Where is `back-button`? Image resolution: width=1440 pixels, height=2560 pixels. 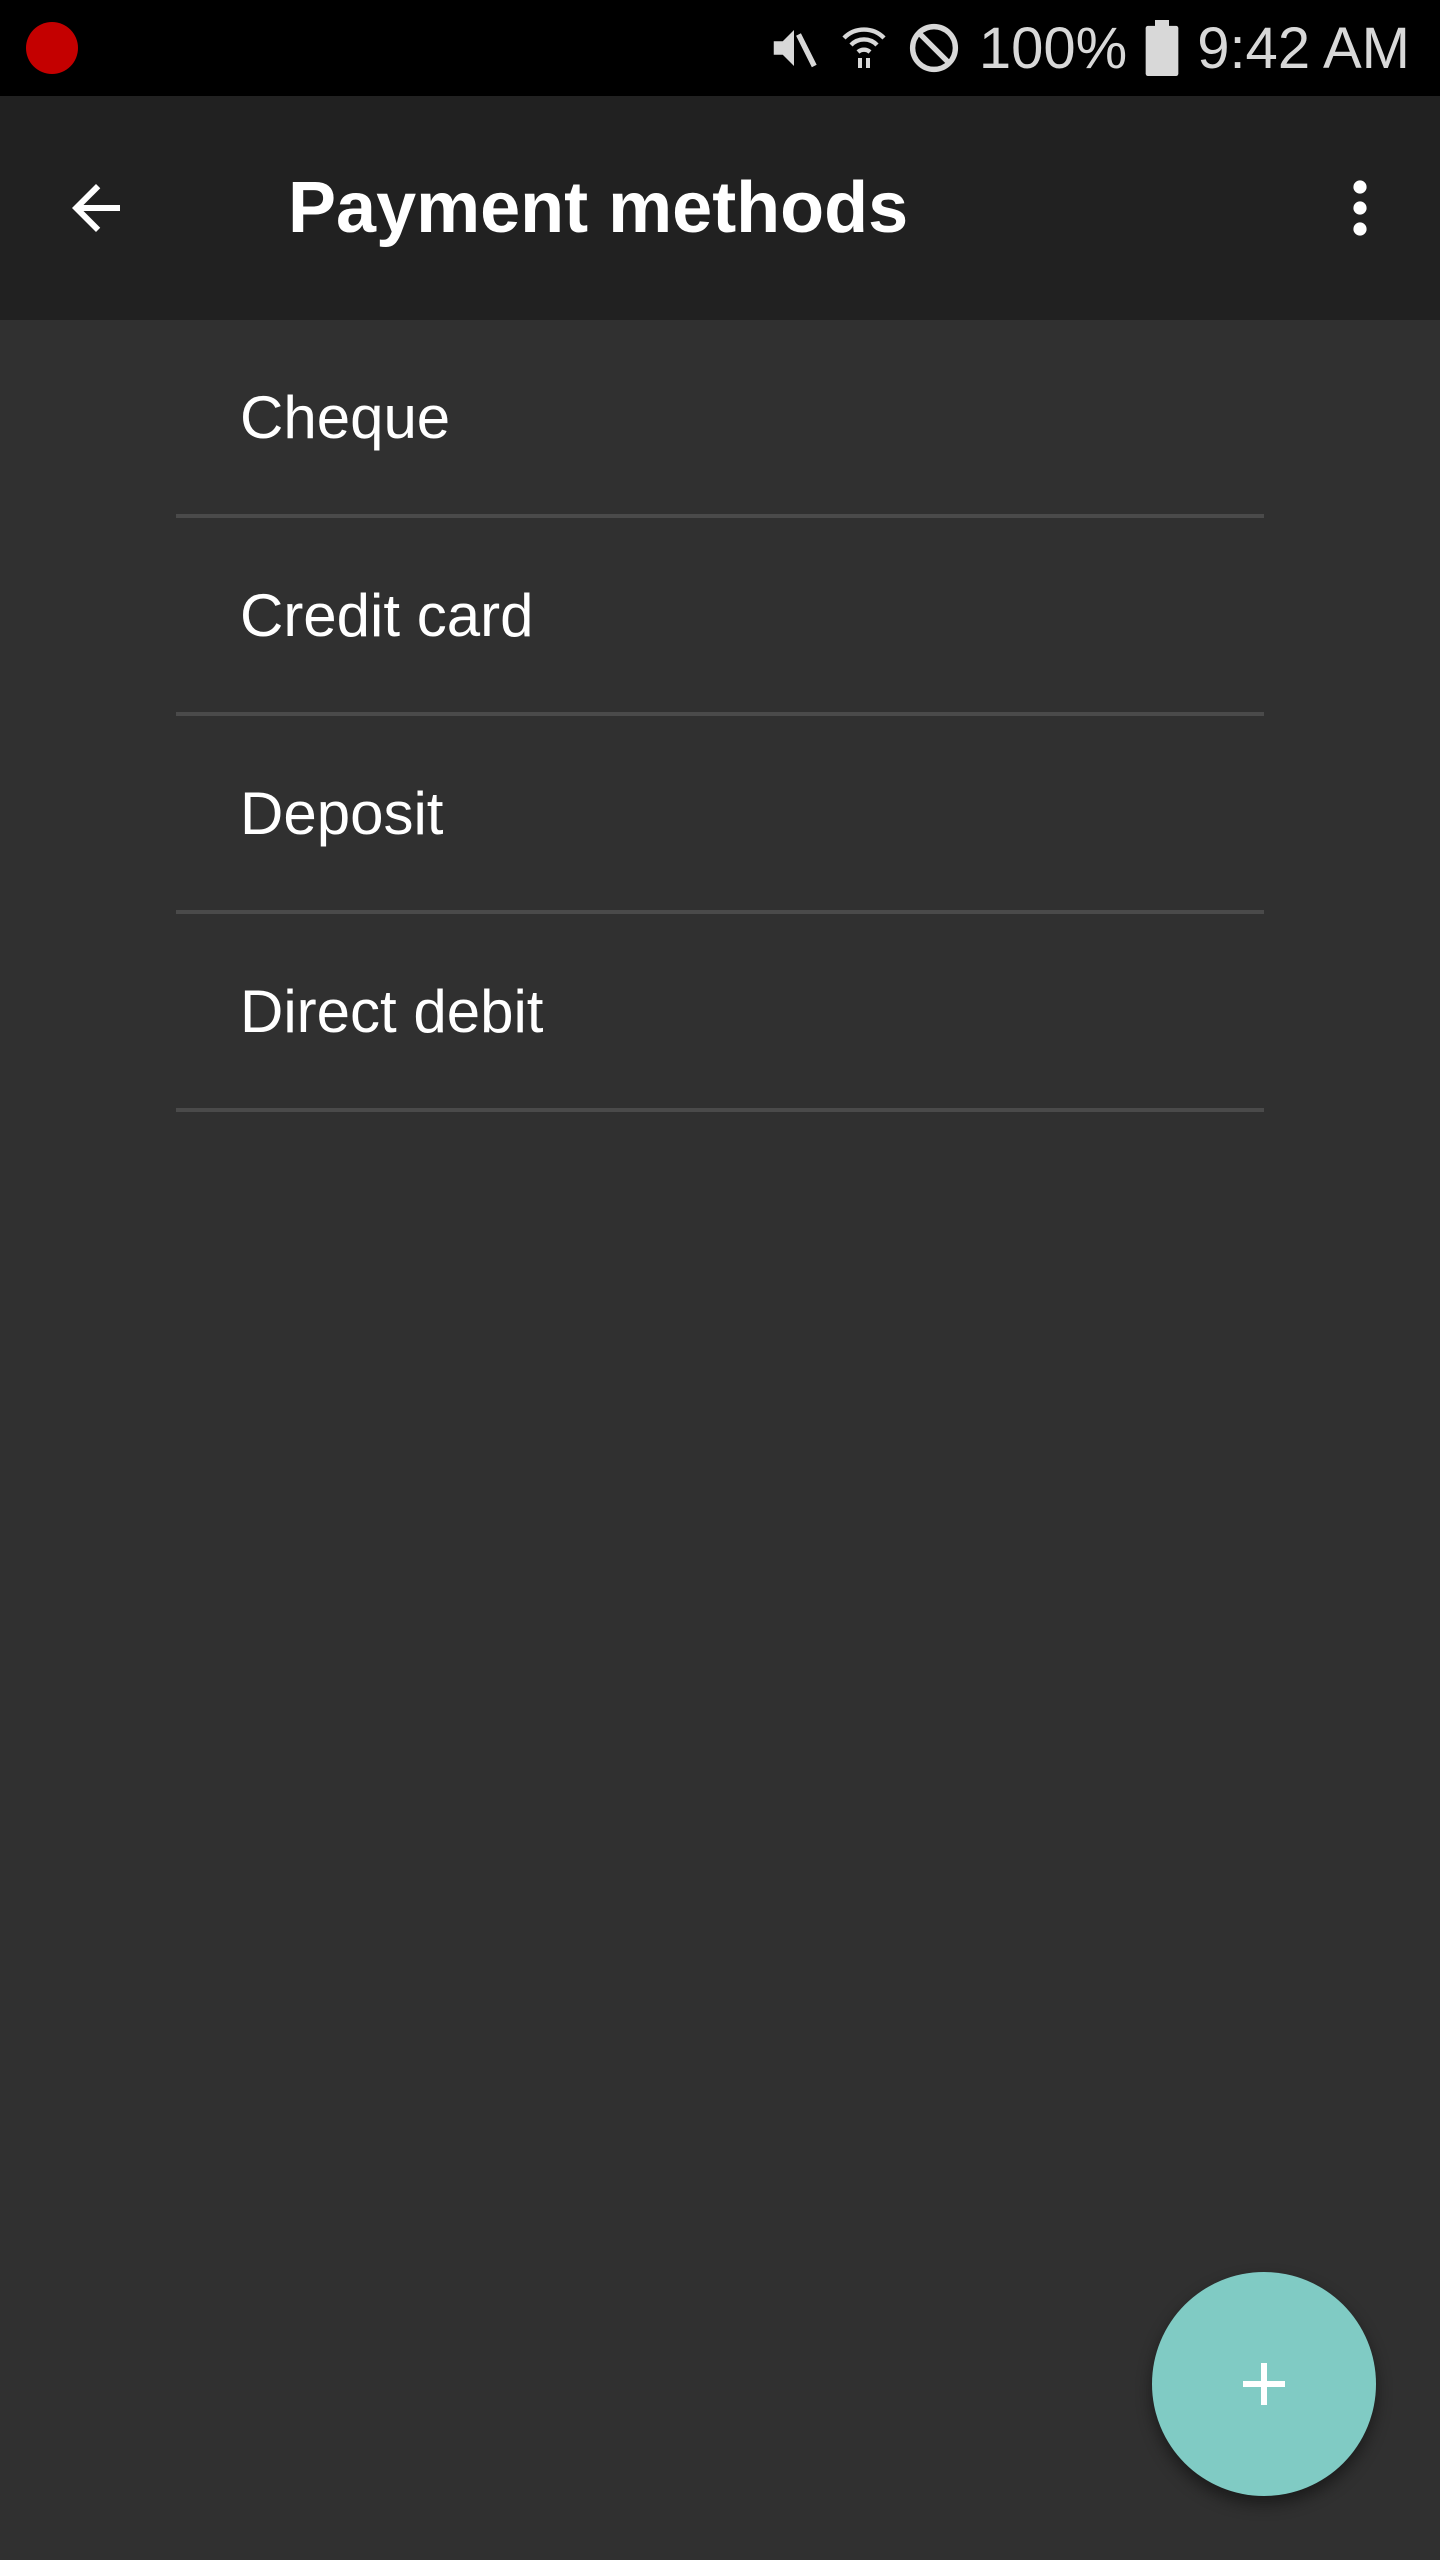 back-button is located at coordinates (96, 208).